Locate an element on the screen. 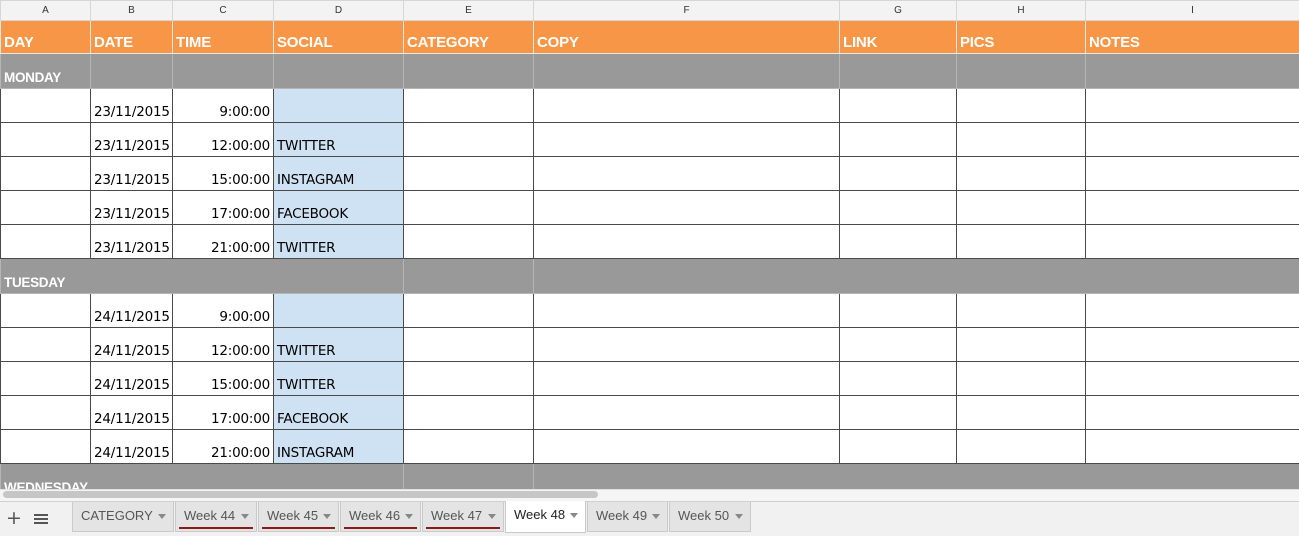  header-cell-date: DATE is located at coordinates (132, 37).